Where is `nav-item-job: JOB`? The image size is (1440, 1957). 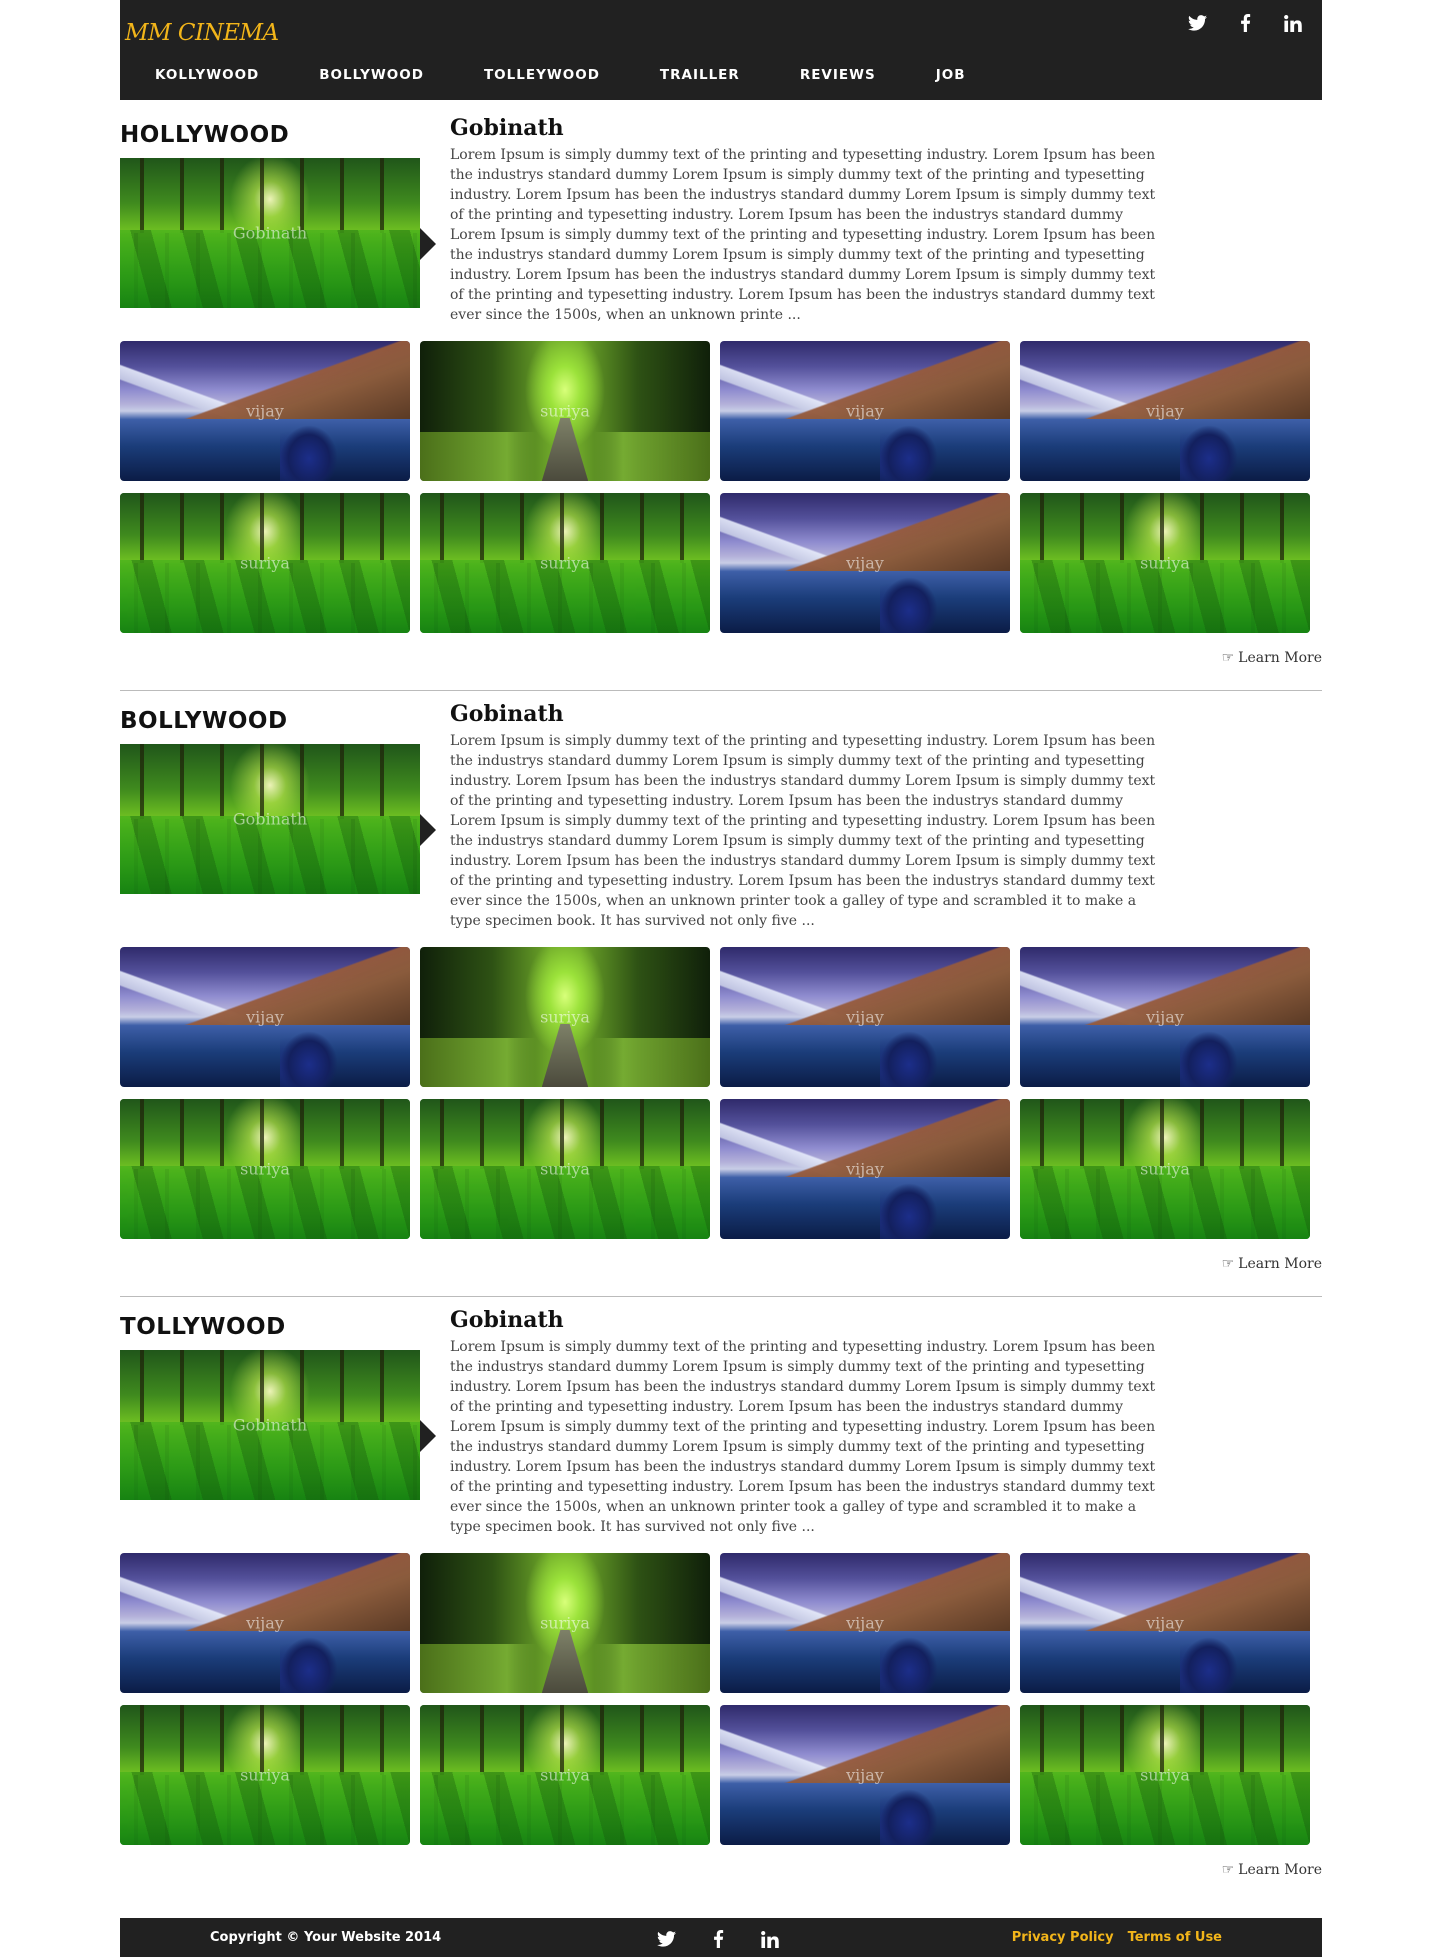
nav-item-job: JOB is located at coordinates (951, 75).